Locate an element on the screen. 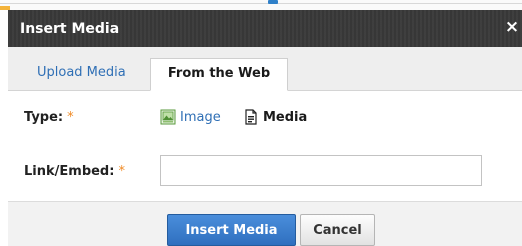 The width and height of the screenshot is (522, 246). link-embed-label: Link/Embed: is located at coordinates (69, 171).